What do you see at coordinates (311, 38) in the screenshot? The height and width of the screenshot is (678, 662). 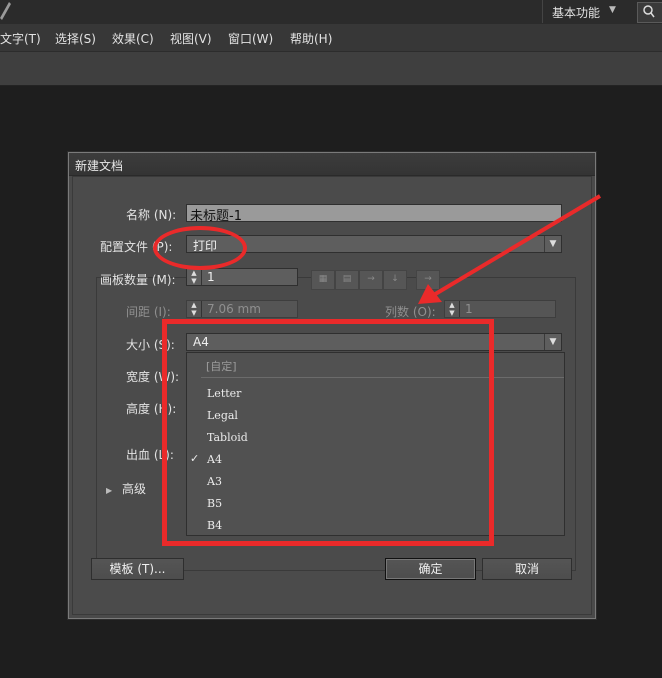 I see `menu-help: 帮助(H)` at bounding box center [311, 38].